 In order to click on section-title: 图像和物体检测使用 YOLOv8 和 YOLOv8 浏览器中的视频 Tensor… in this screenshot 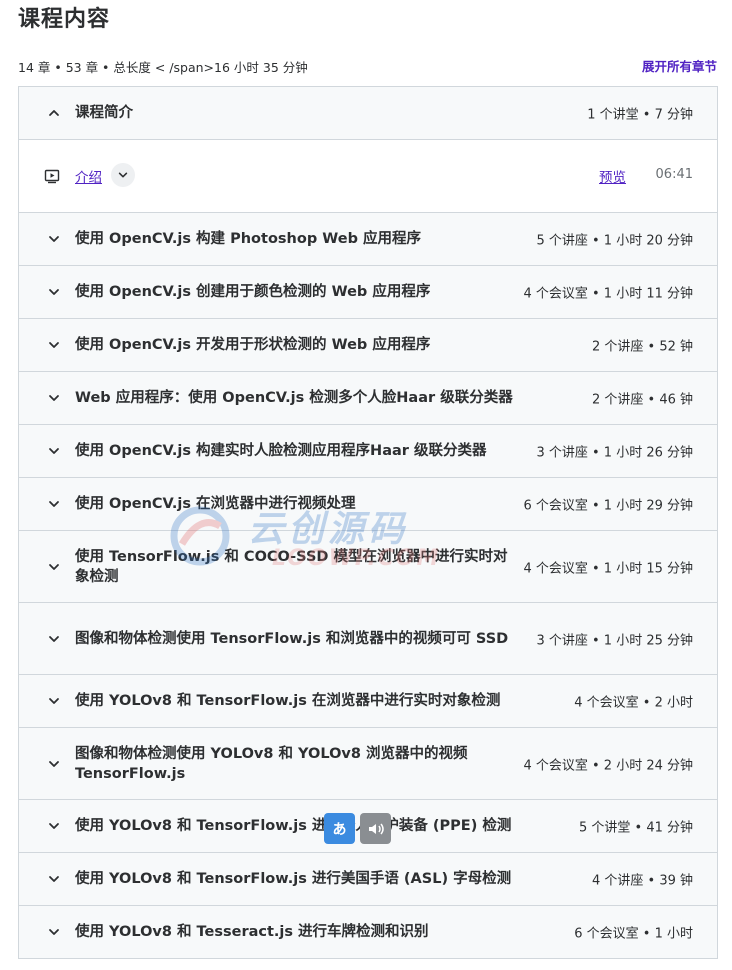, I will do `click(271, 763)`.